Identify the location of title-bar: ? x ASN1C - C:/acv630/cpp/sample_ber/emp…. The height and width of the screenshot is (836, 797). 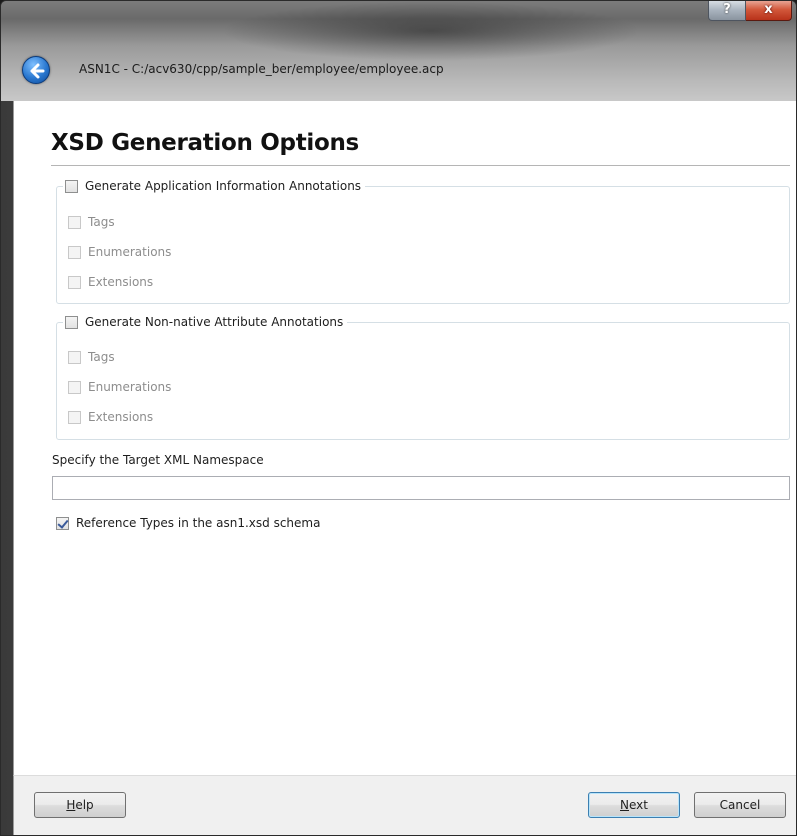
(398, 51).